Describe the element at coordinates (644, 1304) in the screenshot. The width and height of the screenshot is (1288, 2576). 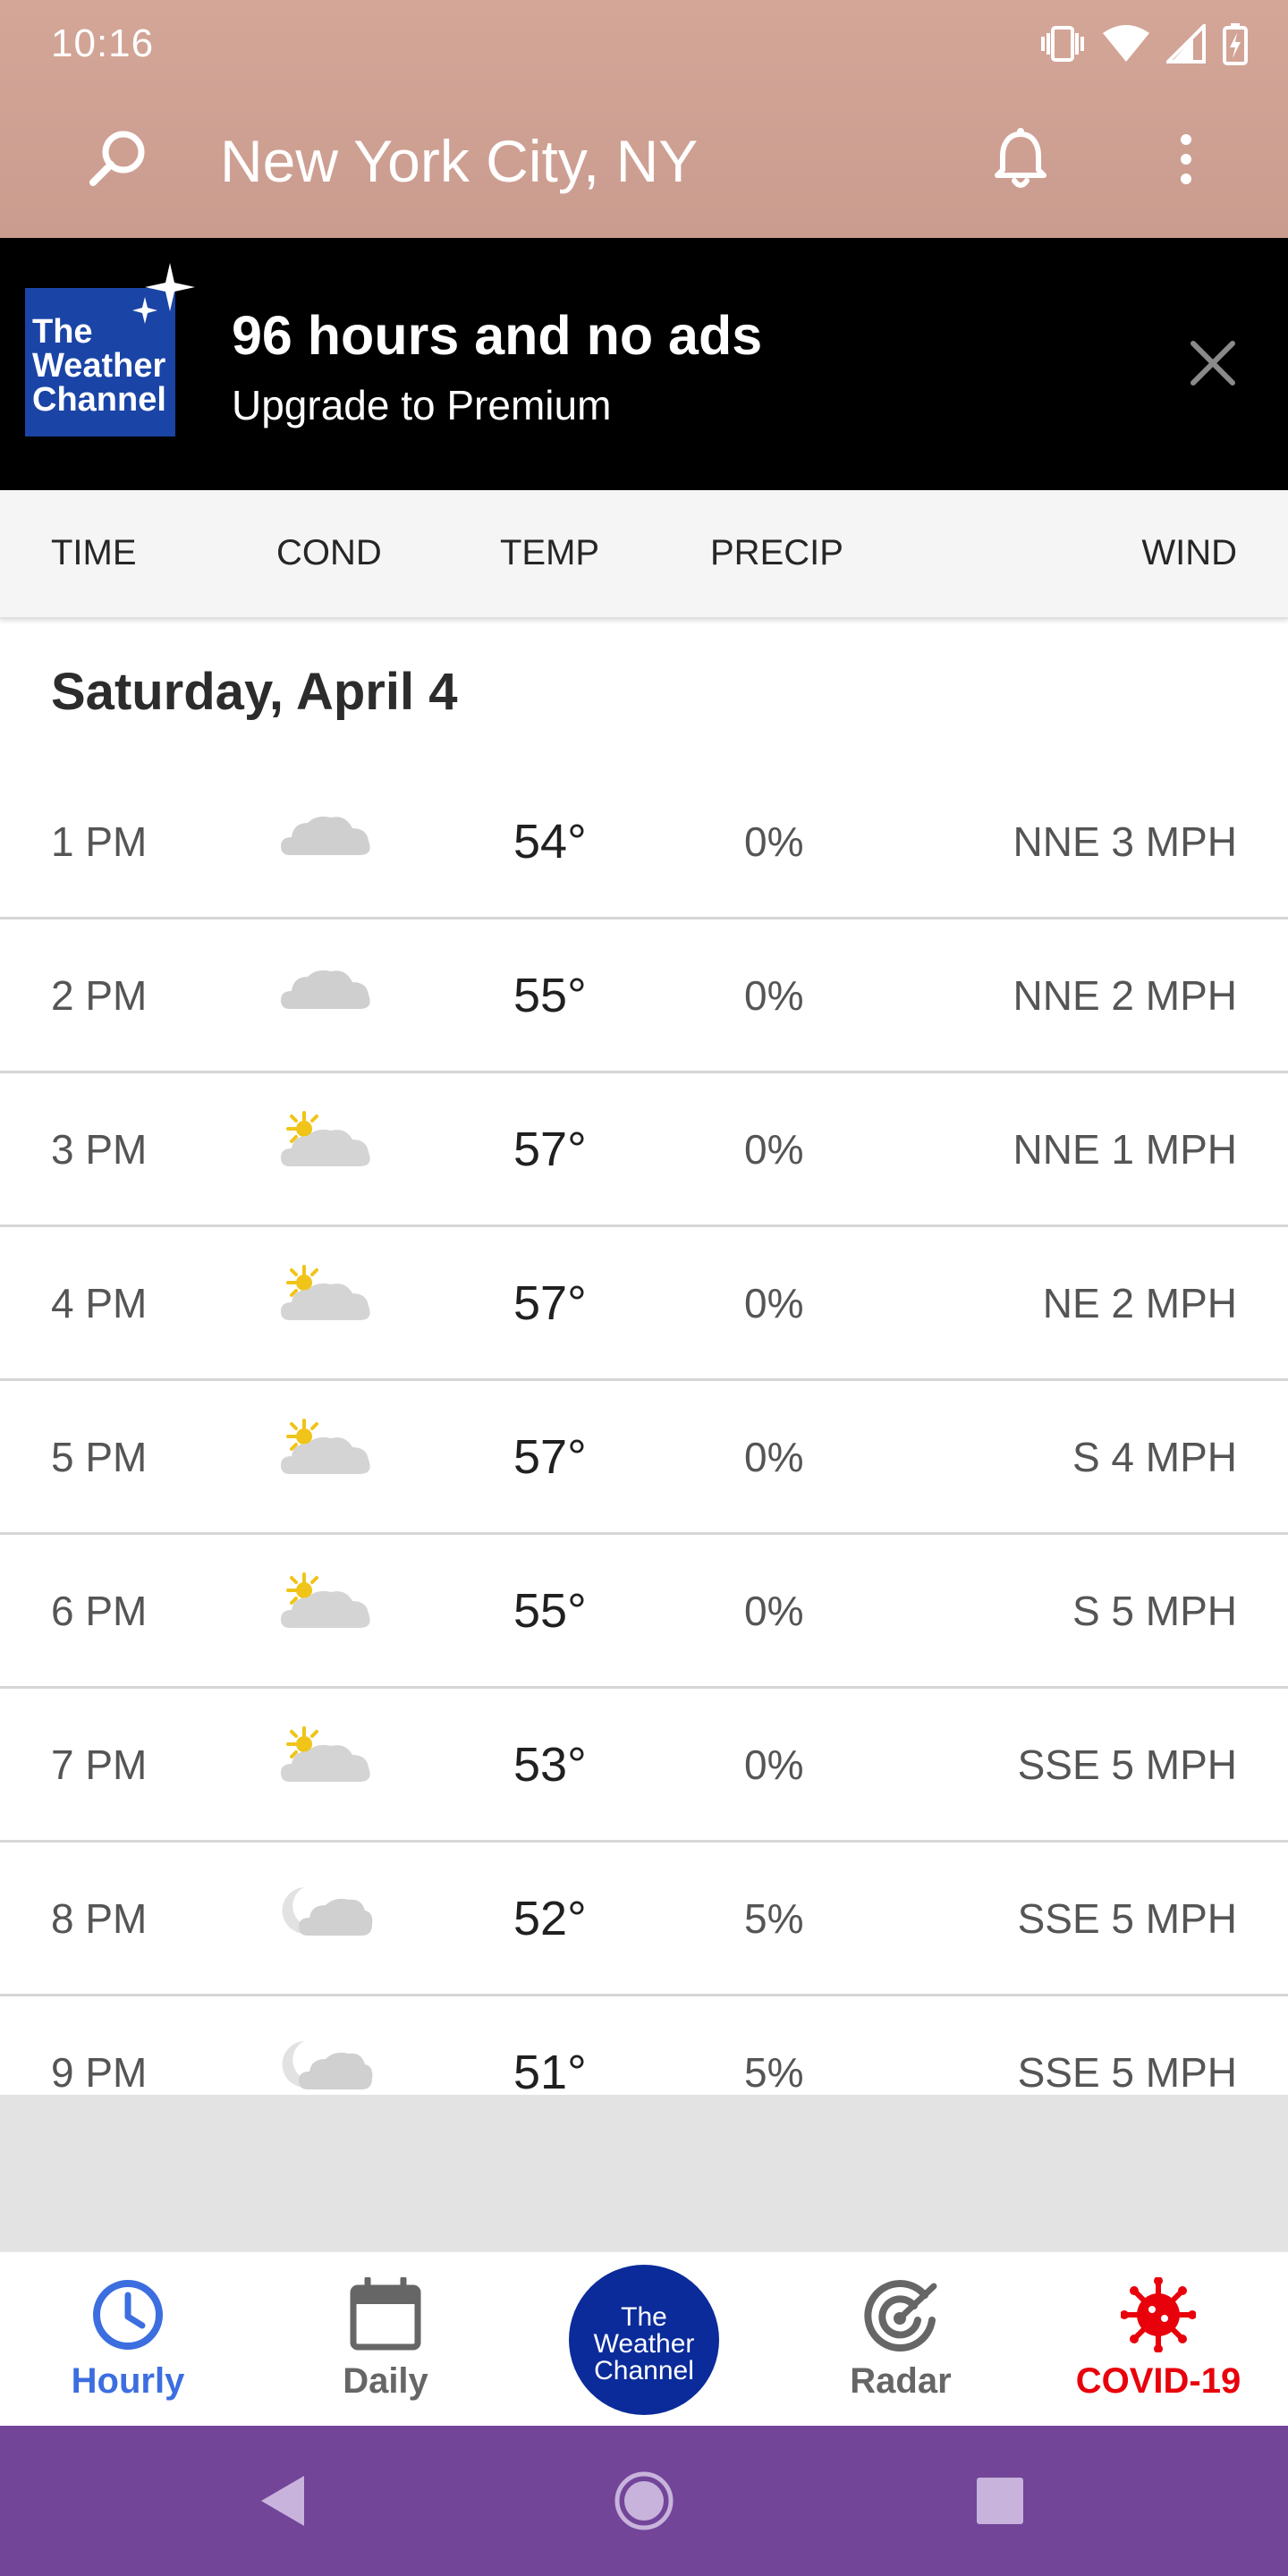
I see `hourly-row: 4 PM 57° 0% NE 2 MPH` at that location.